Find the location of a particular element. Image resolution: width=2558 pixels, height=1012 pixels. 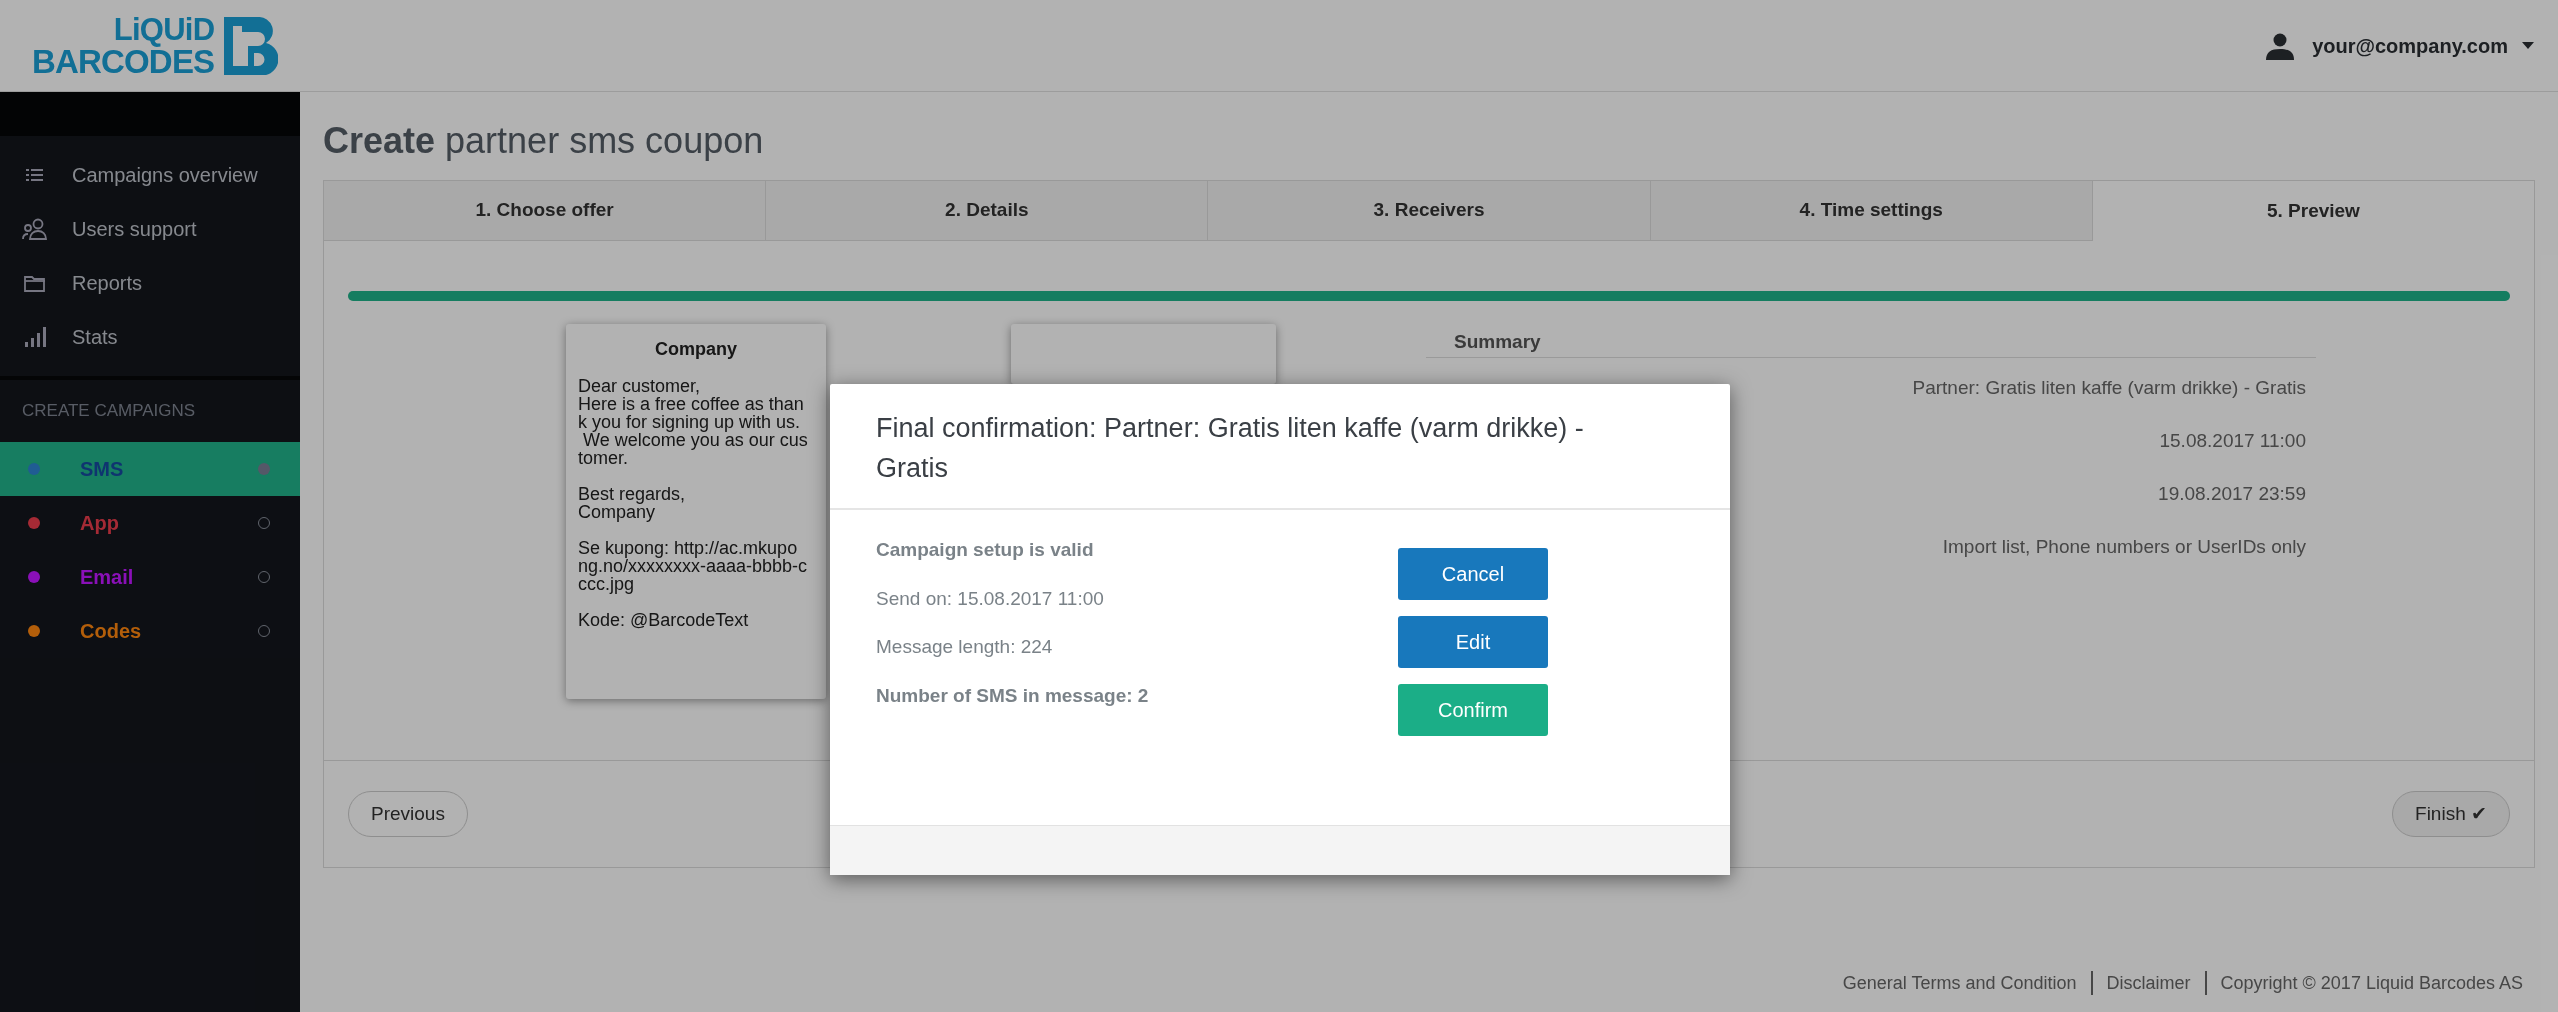

sidebar-item: Reports is located at coordinates (150, 283).